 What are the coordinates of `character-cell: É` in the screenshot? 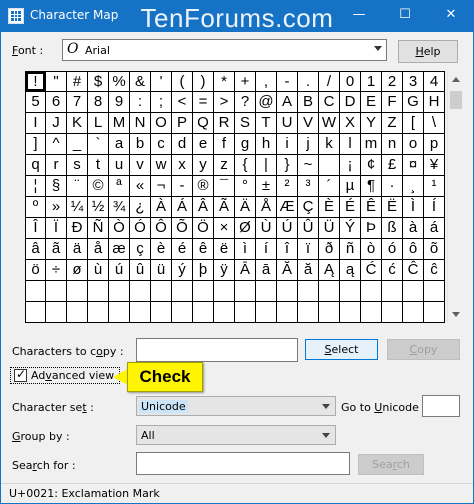 It's located at (350, 207).